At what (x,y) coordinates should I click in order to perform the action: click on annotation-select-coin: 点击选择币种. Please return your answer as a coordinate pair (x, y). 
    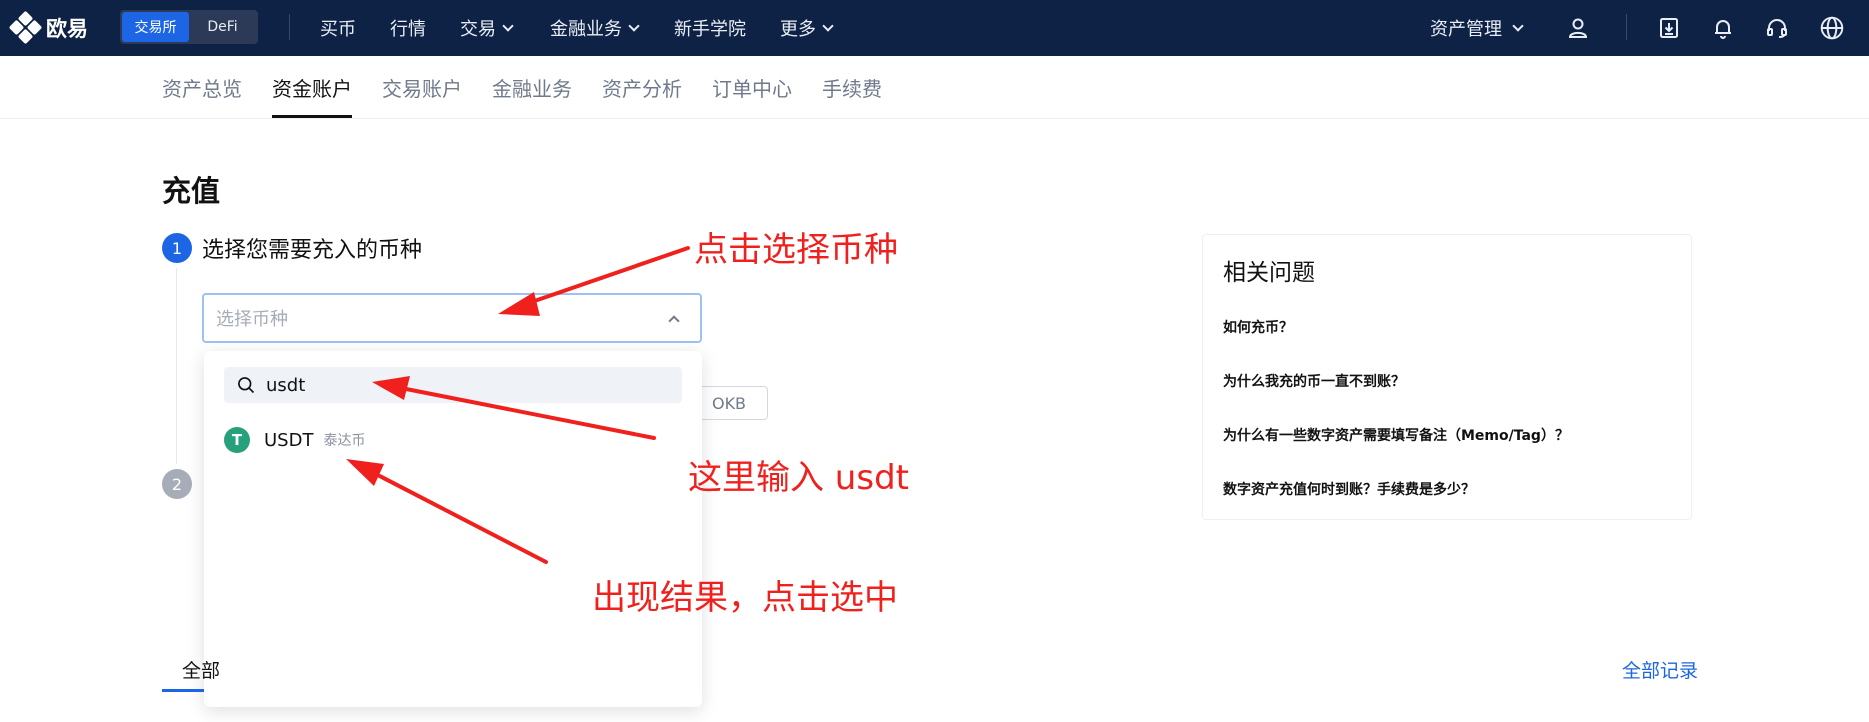
    Looking at the image, I should click on (796, 250).